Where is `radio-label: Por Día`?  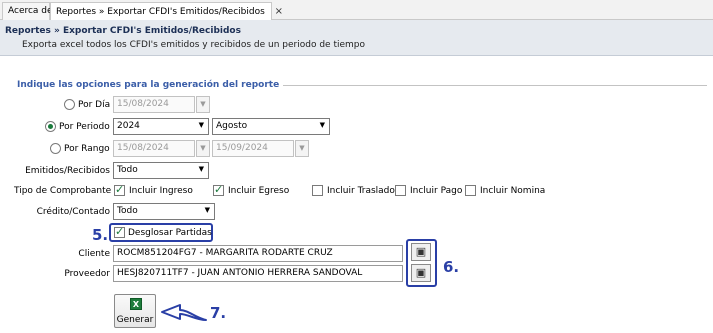 radio-label: Por Día is located at coordinates (94, 105).